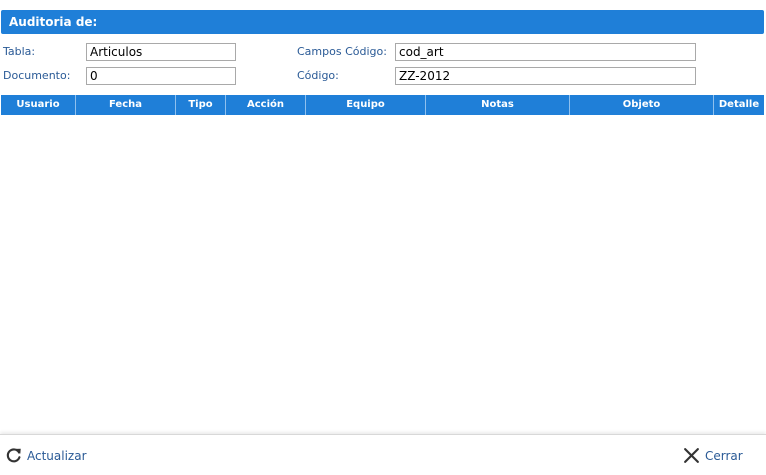 The image size is (766, 475). Describe the element at coordinates (545, 52) in the screenshot. I see `campos-codigo-field` at that location.